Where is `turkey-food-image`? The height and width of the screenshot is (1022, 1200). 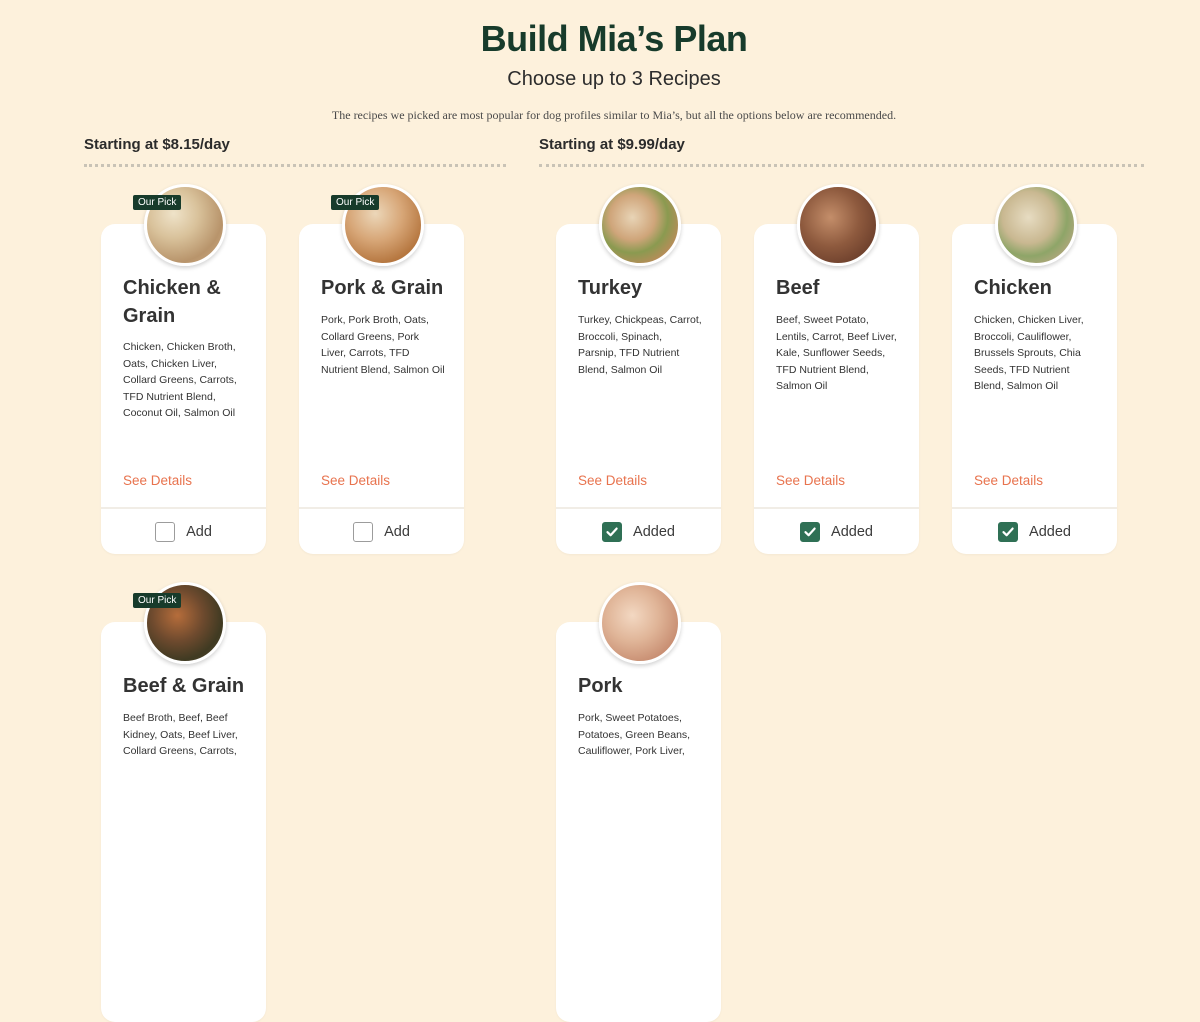
turkey-food-image is located at coordinates (640, 225).